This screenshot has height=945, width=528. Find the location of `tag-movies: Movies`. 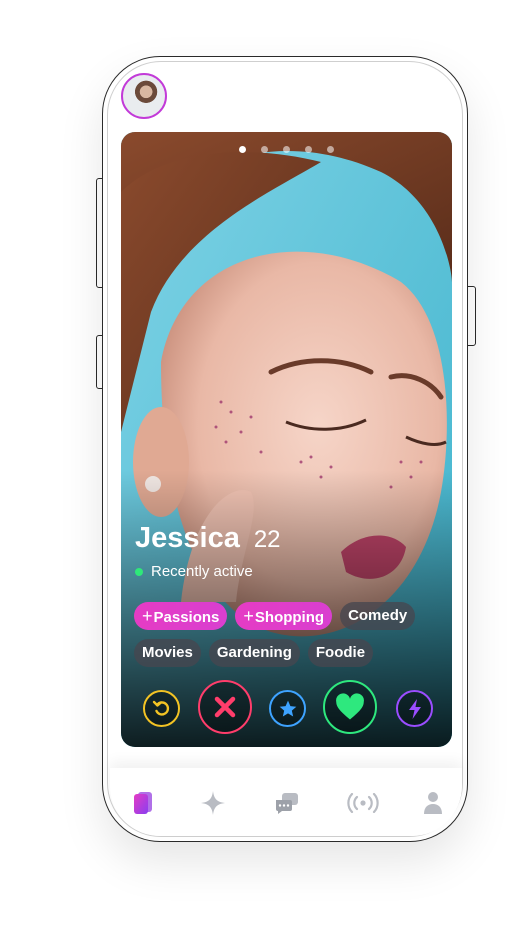

tag-movies: Movies is located at coordinates (167, 653).